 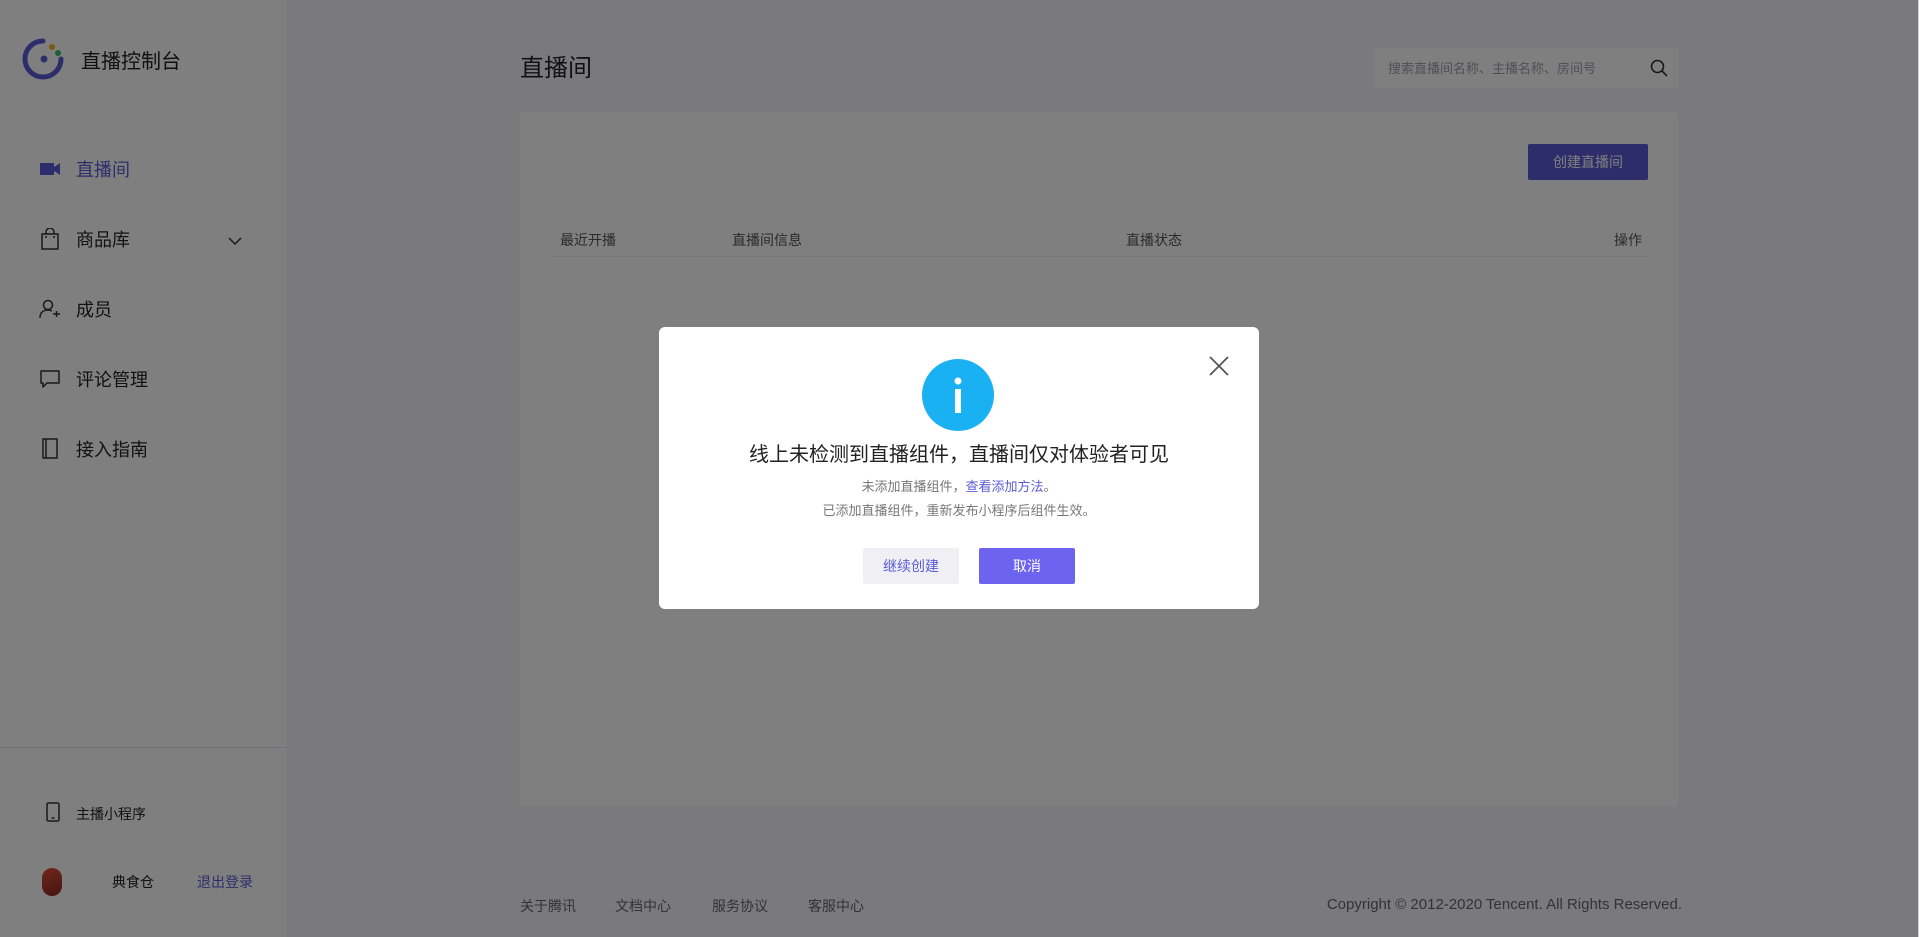 What do you see at coordinates (1004, 486) in the screenshot?
I see `view-method-link: 查看添加方法` at bounding box center [1004, 486].